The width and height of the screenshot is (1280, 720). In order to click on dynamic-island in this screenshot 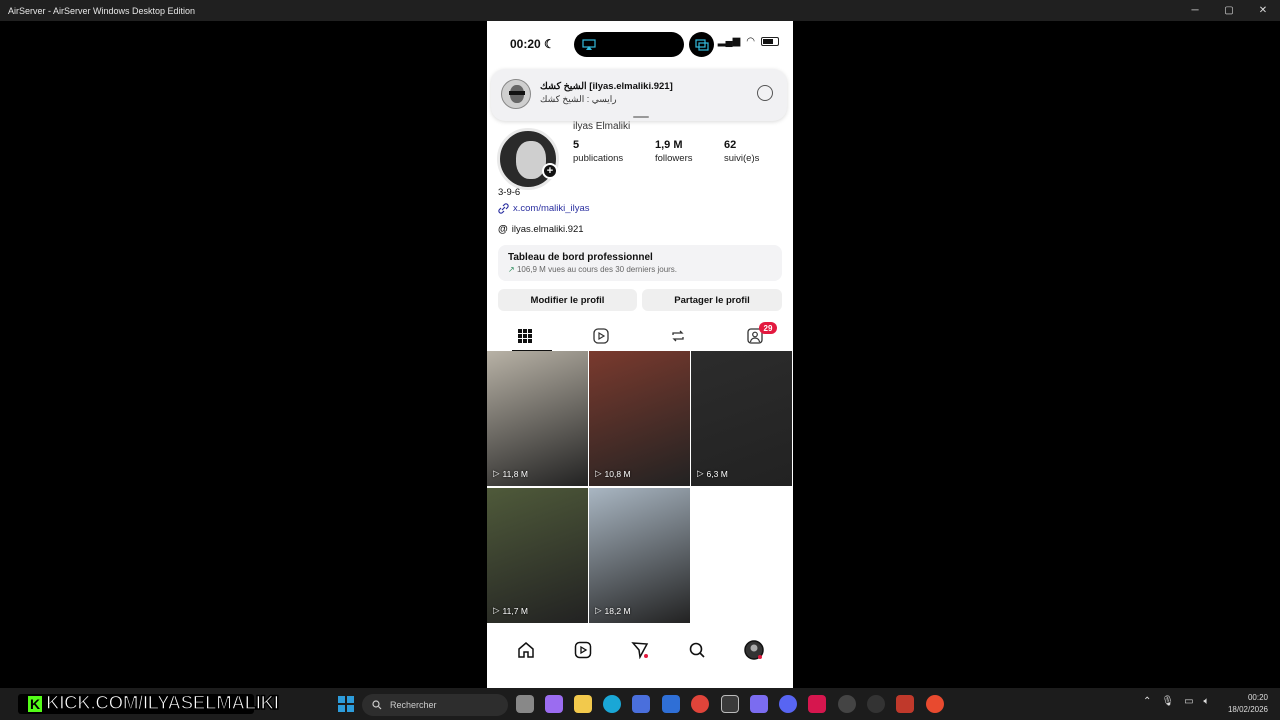, I will do `click(629, 44)`.